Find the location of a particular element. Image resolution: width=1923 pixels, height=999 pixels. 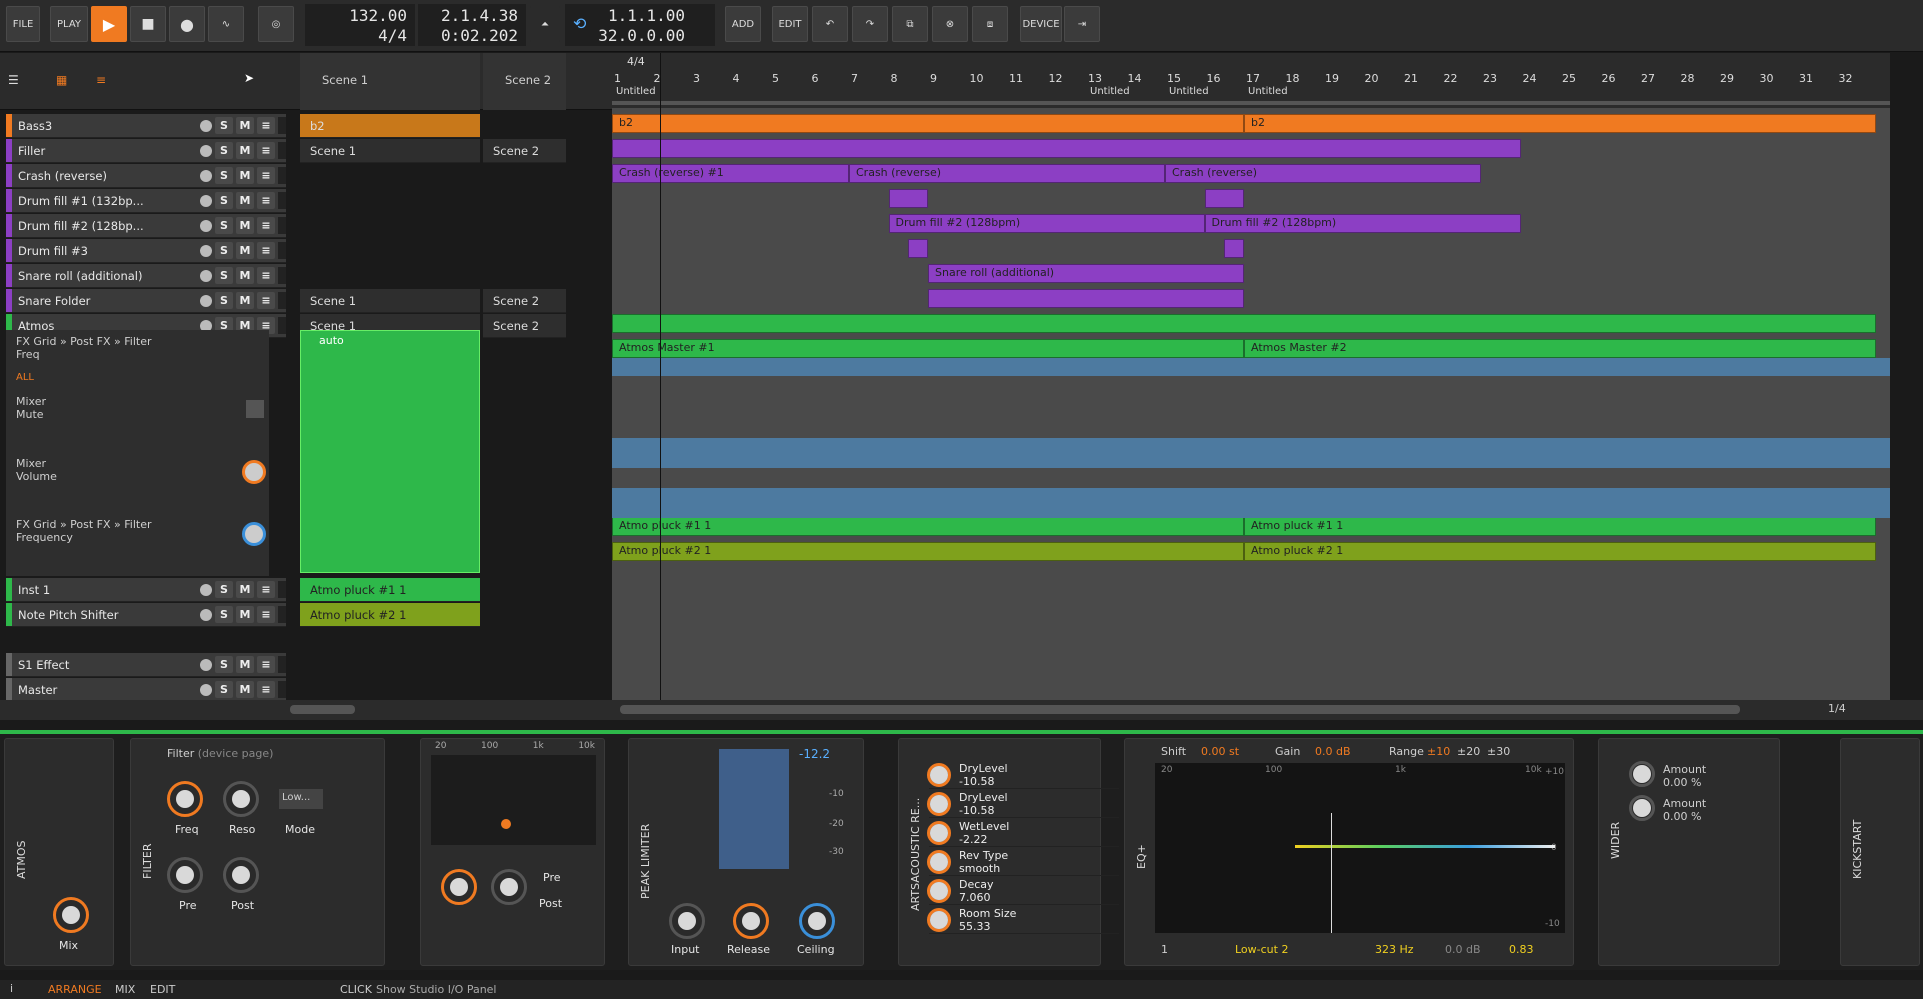

arrangement-clip: Atmo pluck #2 1 is located at coordinates (1560, 551).